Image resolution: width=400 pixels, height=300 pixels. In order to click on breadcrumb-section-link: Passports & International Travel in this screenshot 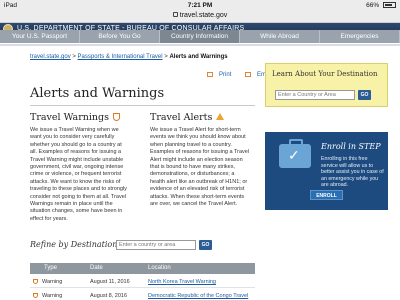, I will do `click(120, 57)`.